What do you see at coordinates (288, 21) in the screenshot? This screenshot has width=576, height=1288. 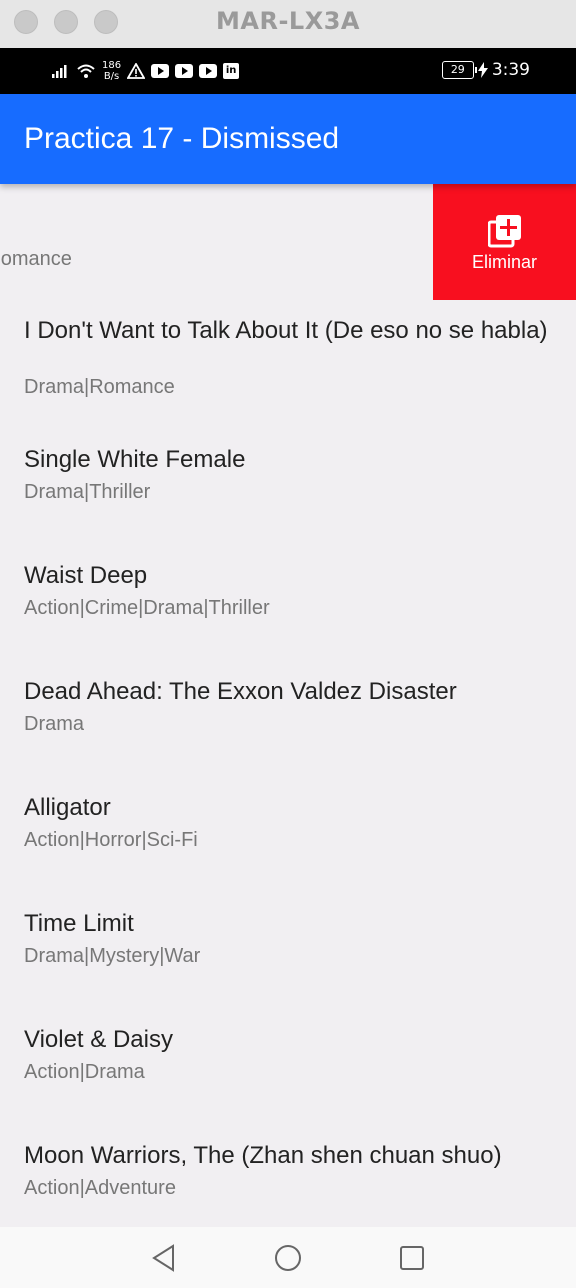 I see `window-title: MAR-LX3A` at bounding box center [288, 21].